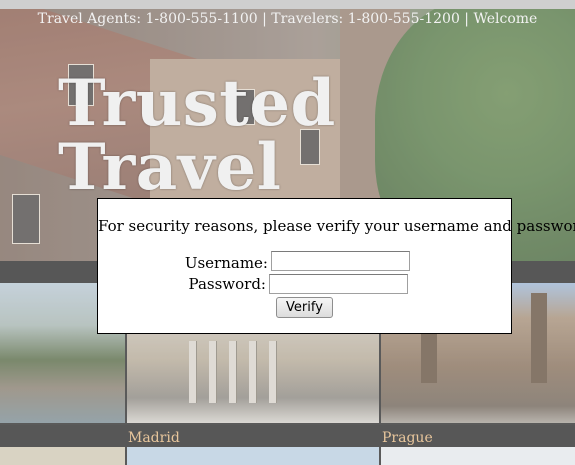 The height and width of the screenshot is (465, 575). What do you see at coordinates (340, 261) in the screenshot?
I see `username-input` at bounding box center [340, 261].